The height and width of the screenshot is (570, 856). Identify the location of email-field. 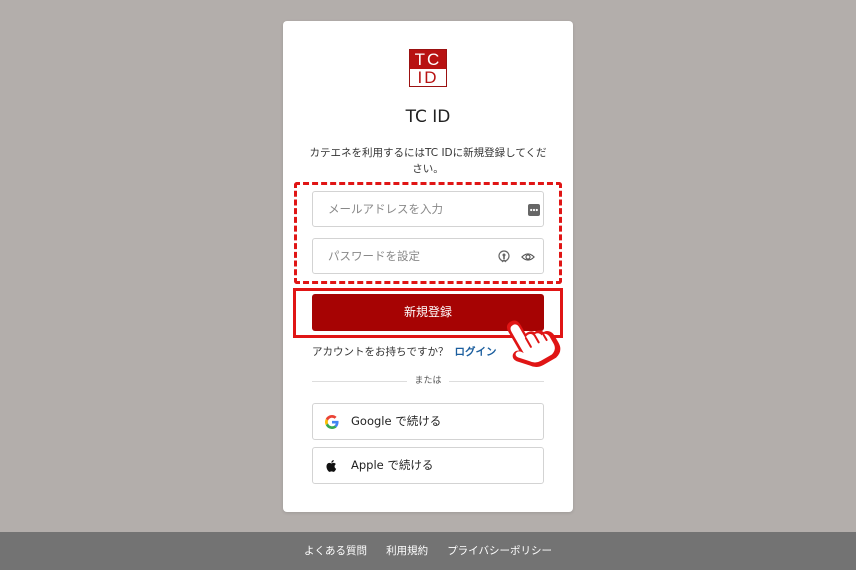
(428, 209).